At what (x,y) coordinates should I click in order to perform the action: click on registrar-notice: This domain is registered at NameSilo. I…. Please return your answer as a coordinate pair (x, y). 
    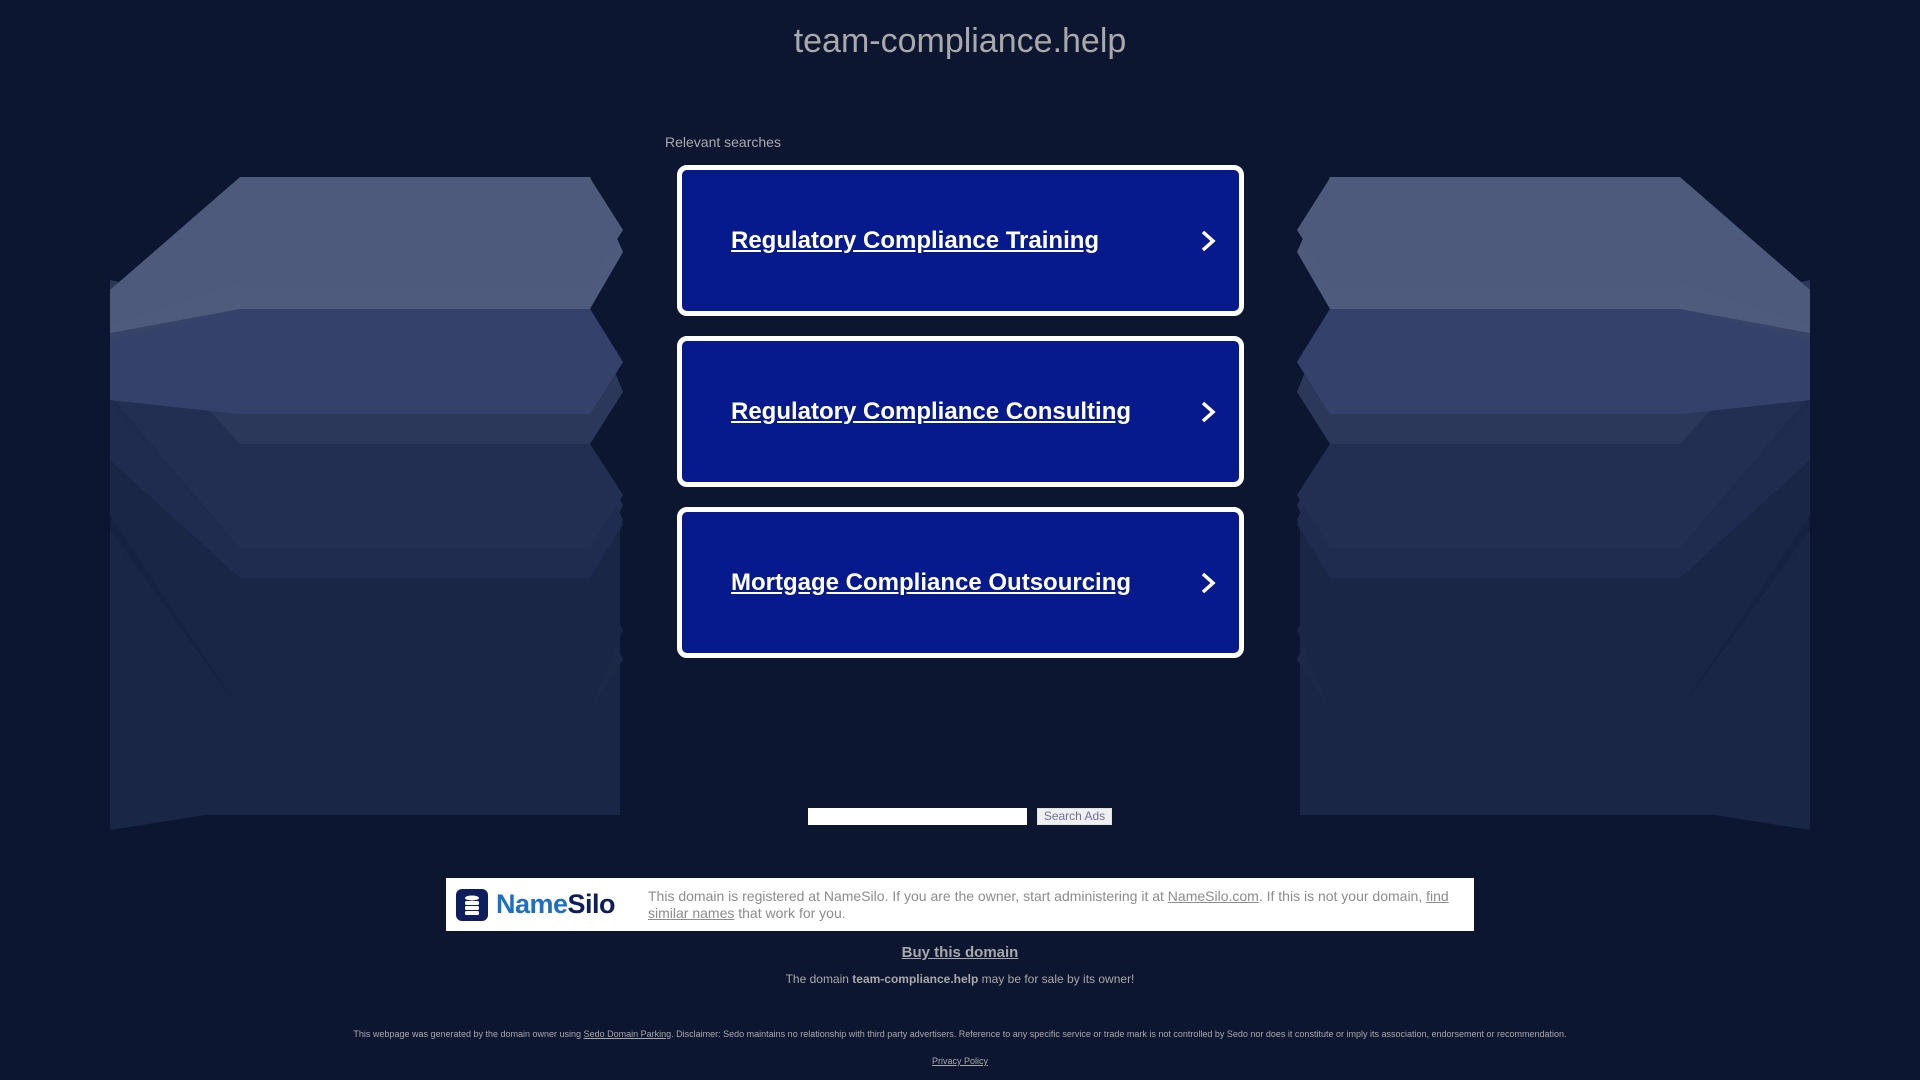
    Looking at the image, I should click on (1053, 905).